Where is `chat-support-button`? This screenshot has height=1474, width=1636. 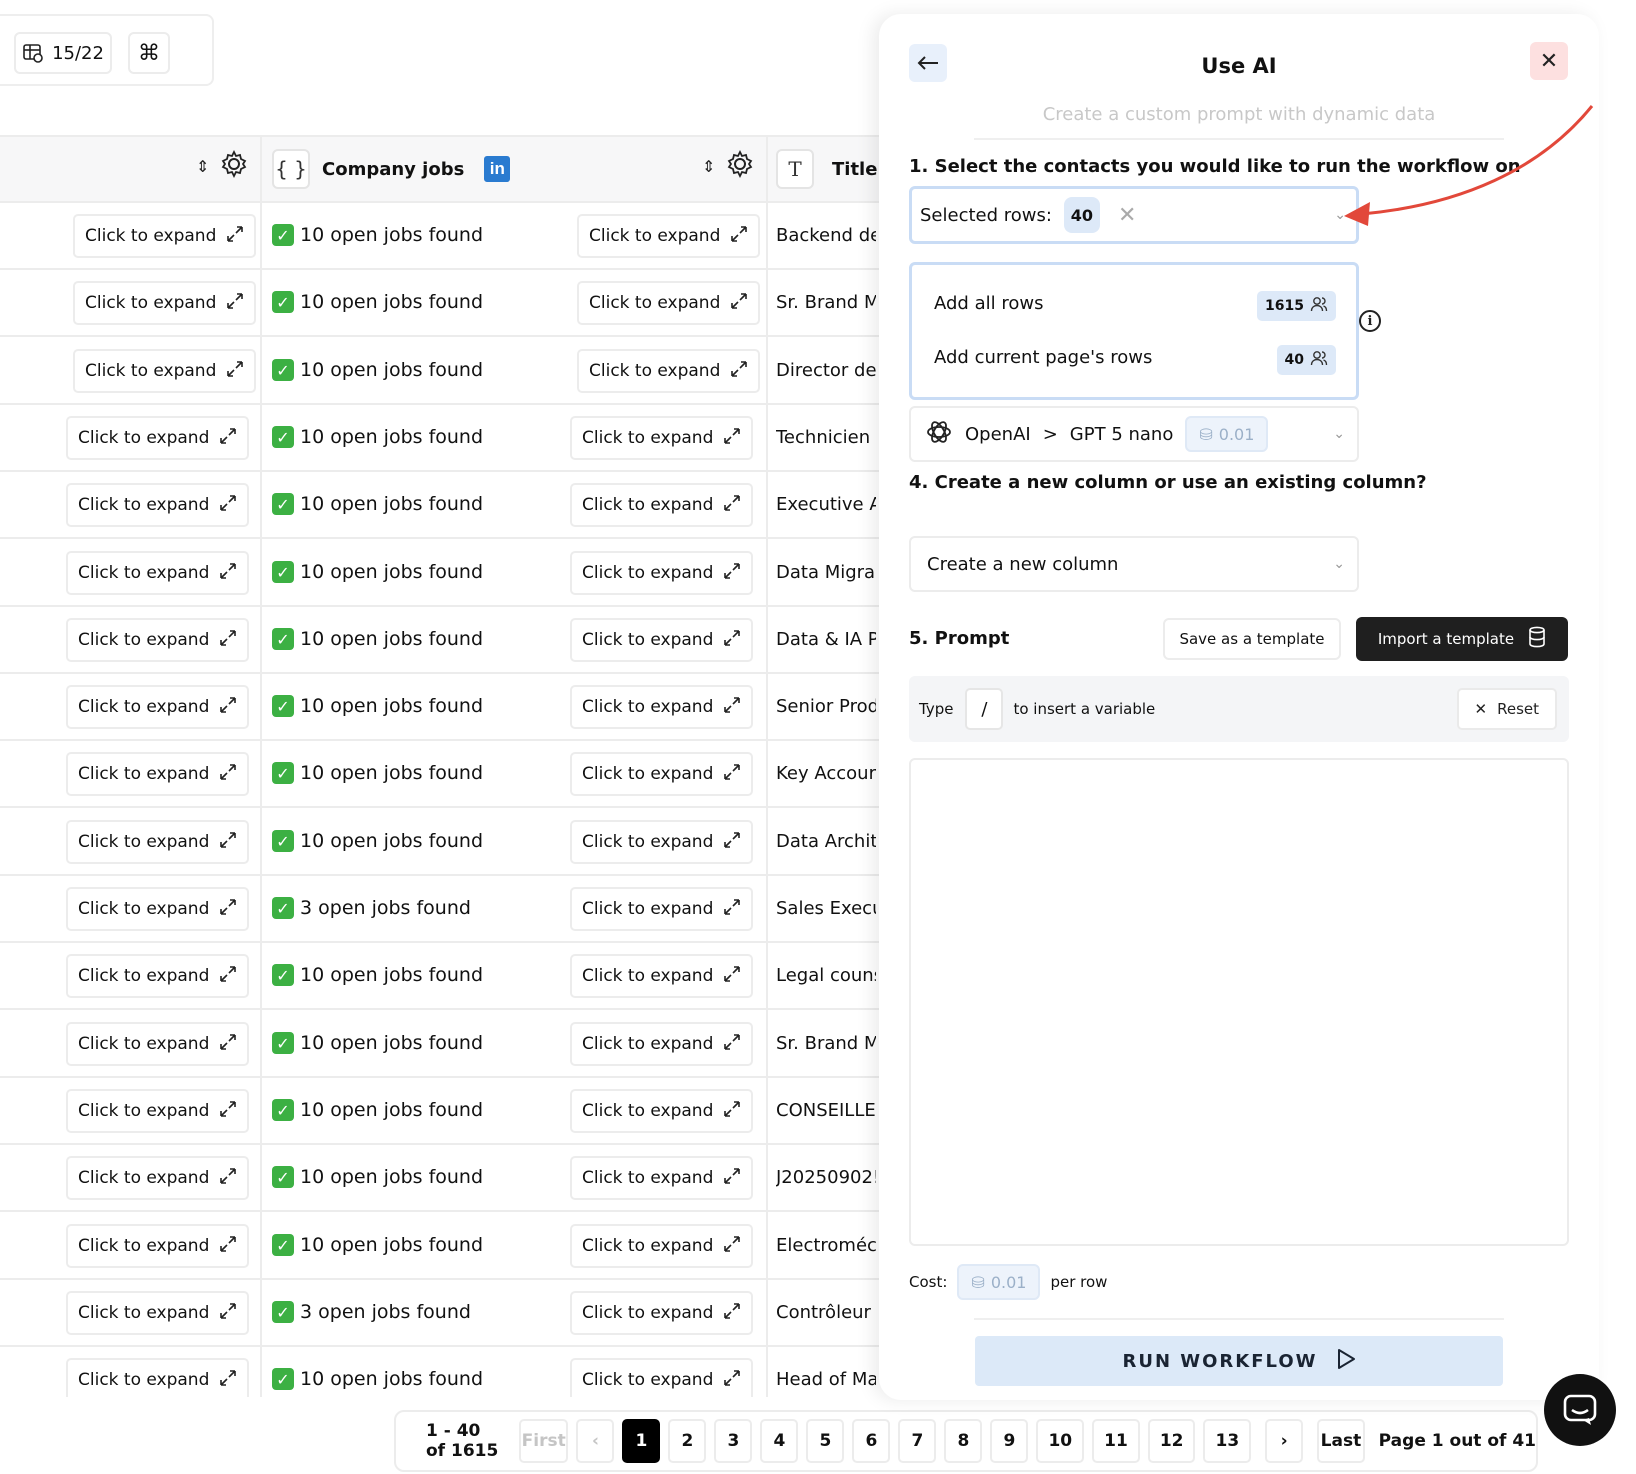 chat-support-button is located at coordinates (1580, 1410).